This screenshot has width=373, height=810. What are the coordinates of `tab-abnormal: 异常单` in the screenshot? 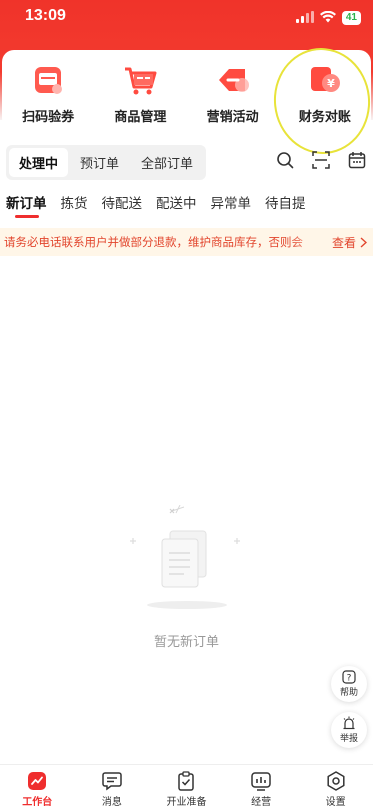 It's located at (231, 206).